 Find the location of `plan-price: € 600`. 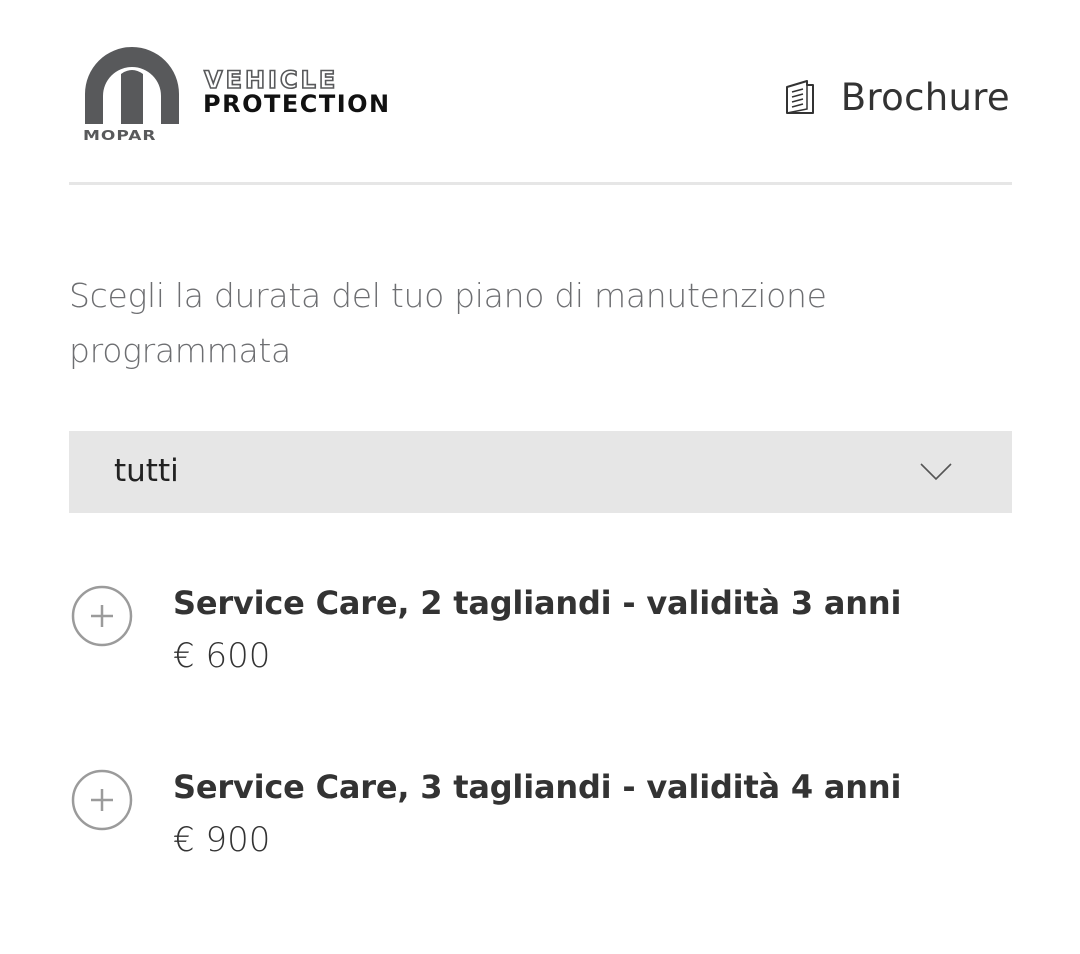

plan-price: € 600 is located at coordinates (222, 656).